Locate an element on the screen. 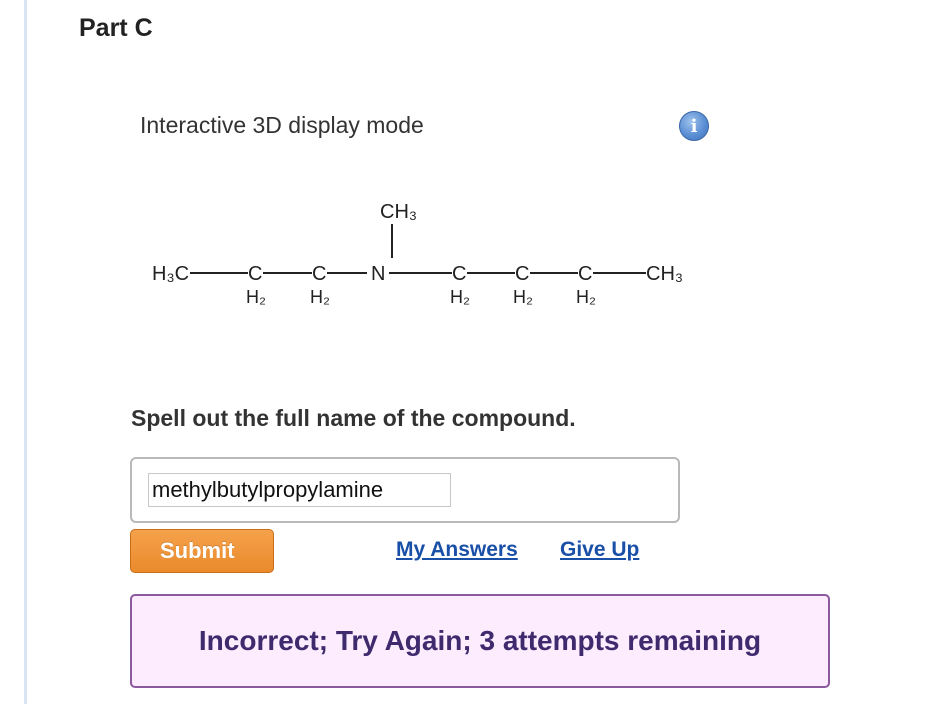 Image resolution: width=948 pixels, height=704 pixels. chain-atom-c4: C is located at coordinates (522, 274).